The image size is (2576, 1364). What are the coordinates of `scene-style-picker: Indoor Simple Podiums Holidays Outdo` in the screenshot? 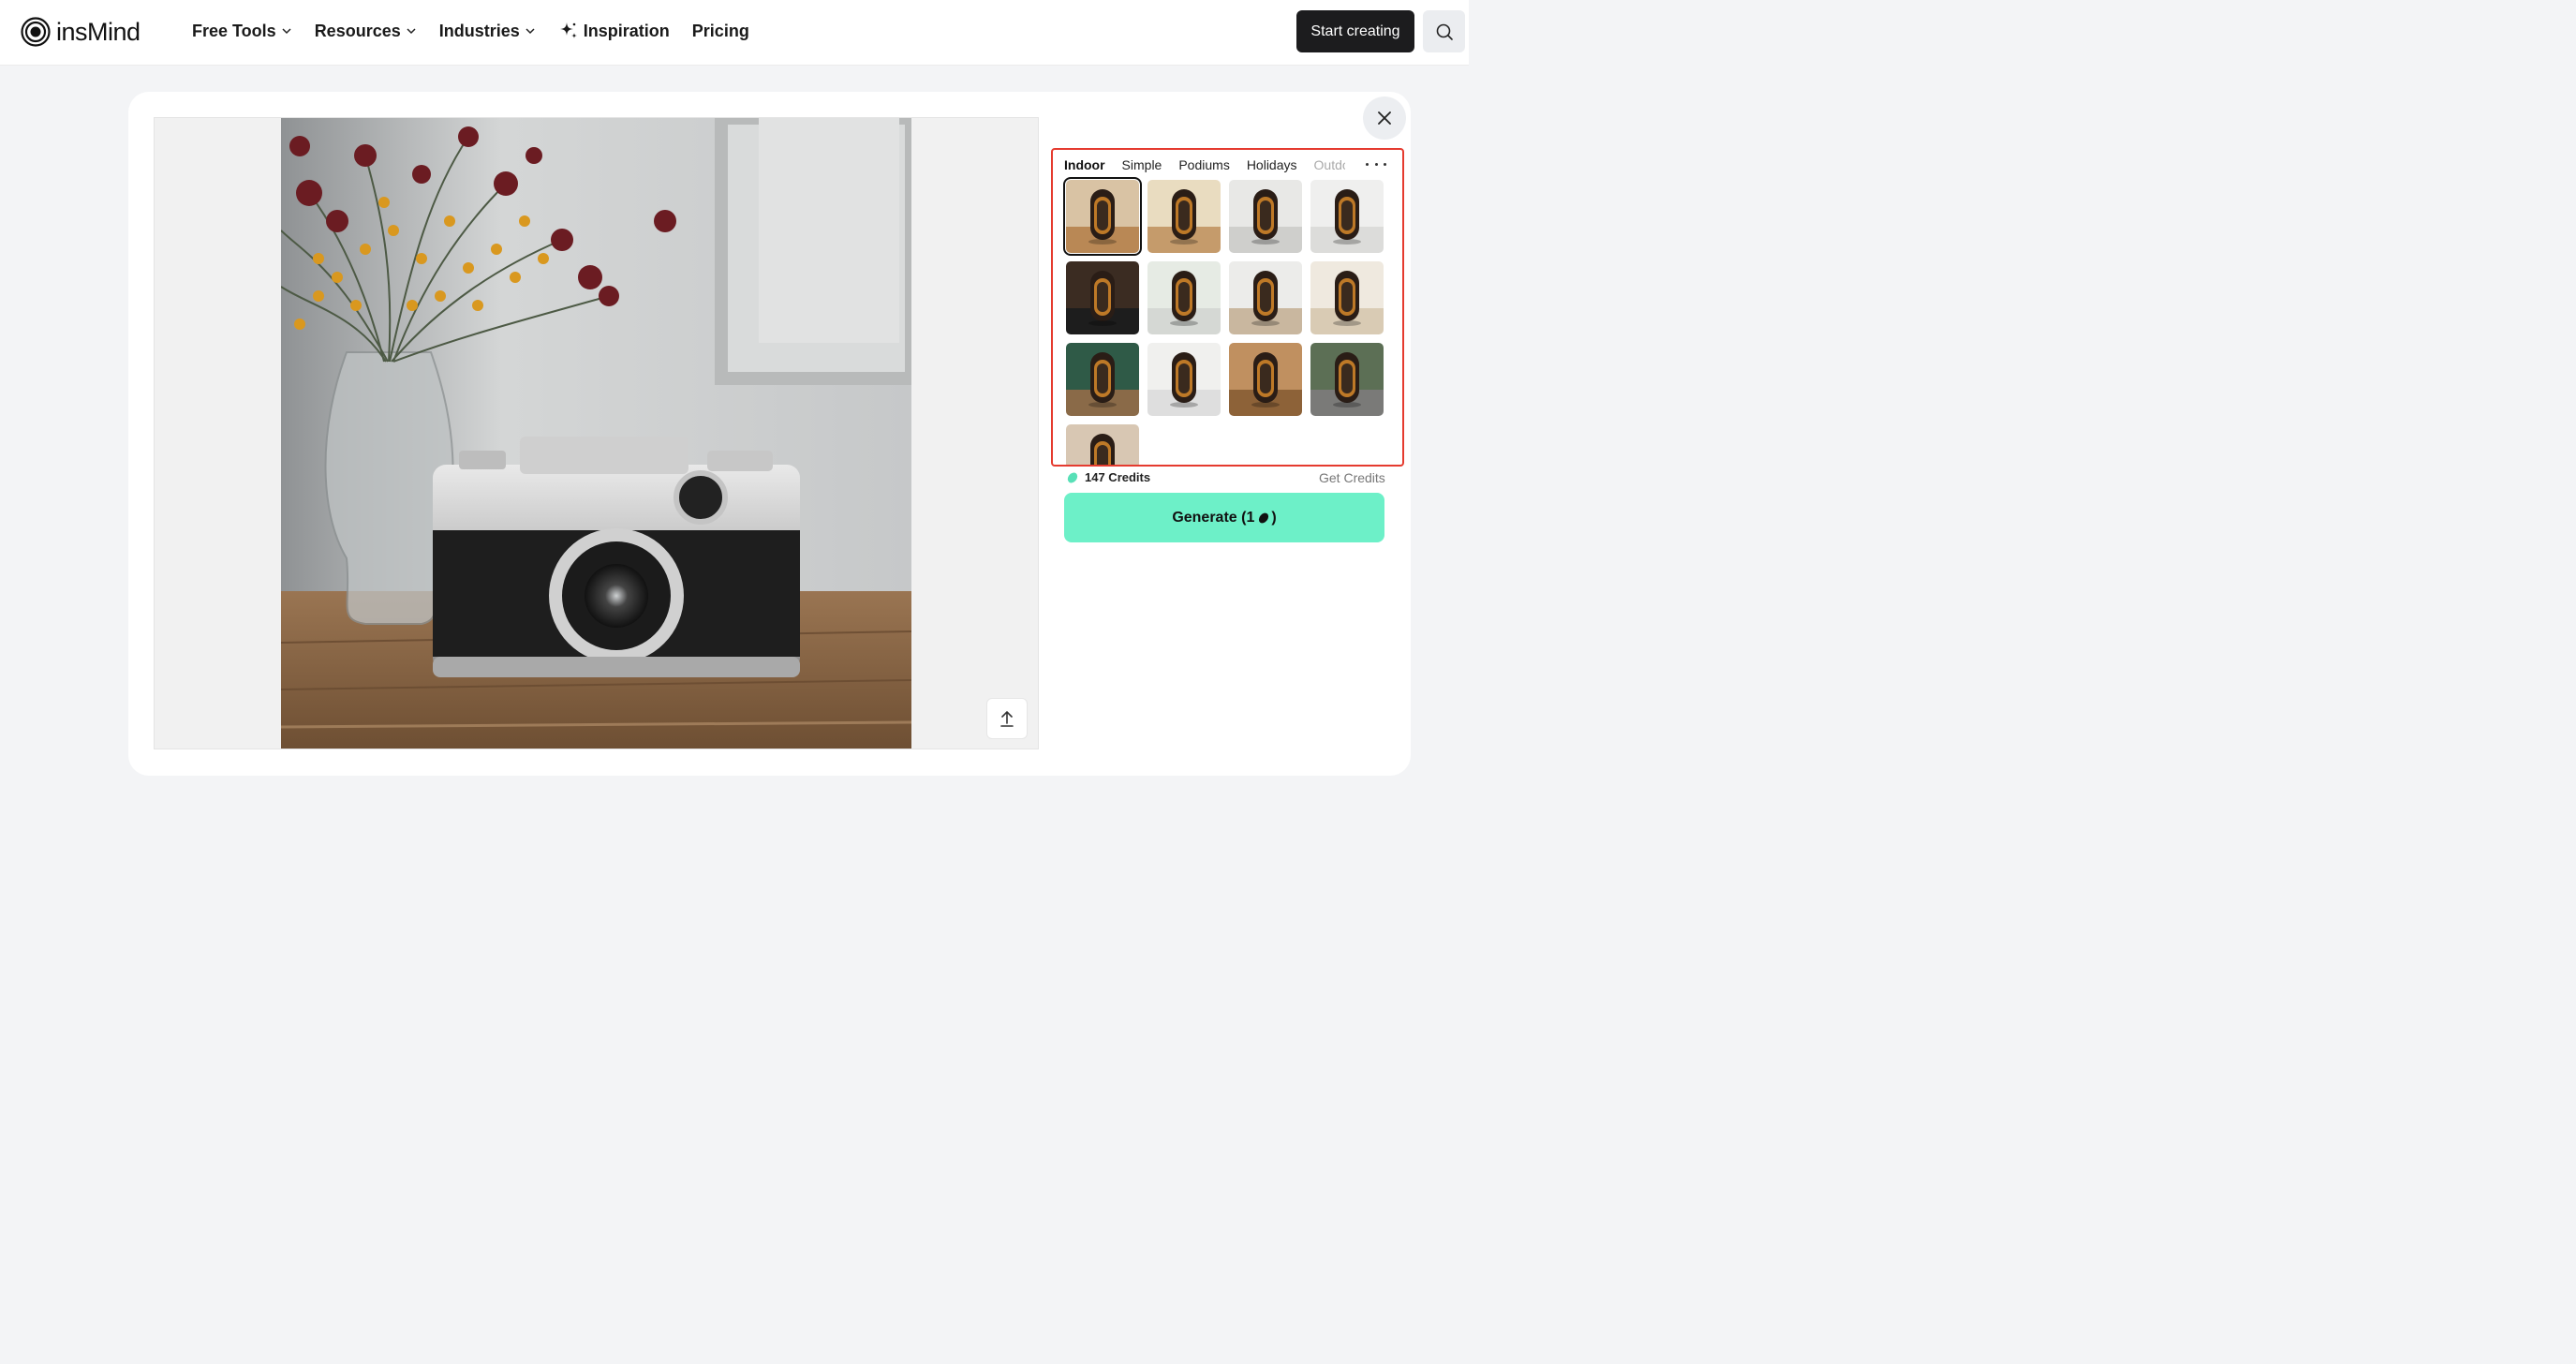 It's located at (1227, 307).